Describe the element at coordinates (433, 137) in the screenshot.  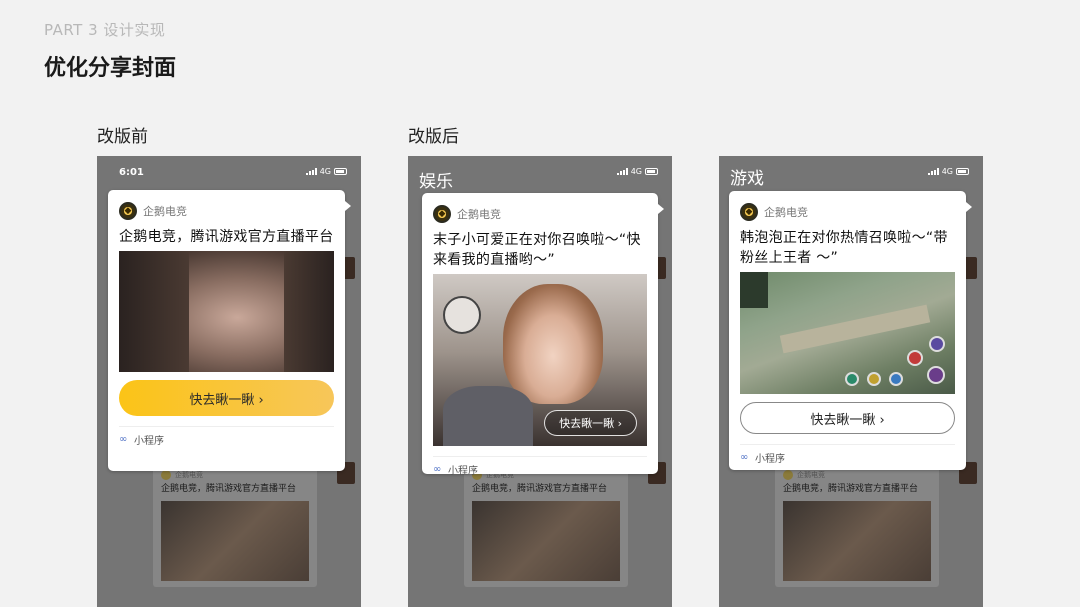
I see `column-label-after: 改版后` at that location.